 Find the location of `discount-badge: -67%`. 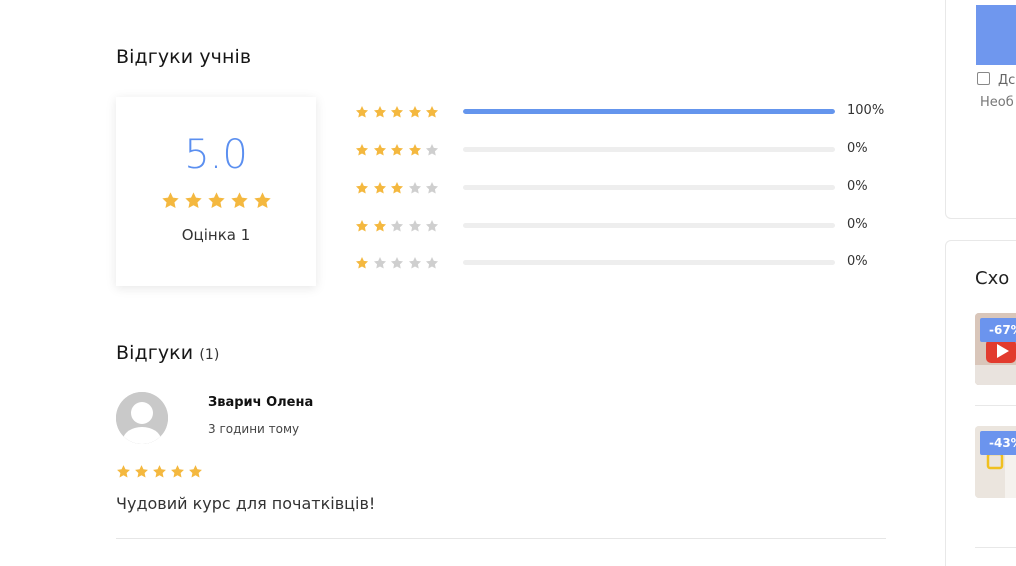

discount-badge: -67% is located at coordinates (998, 330).